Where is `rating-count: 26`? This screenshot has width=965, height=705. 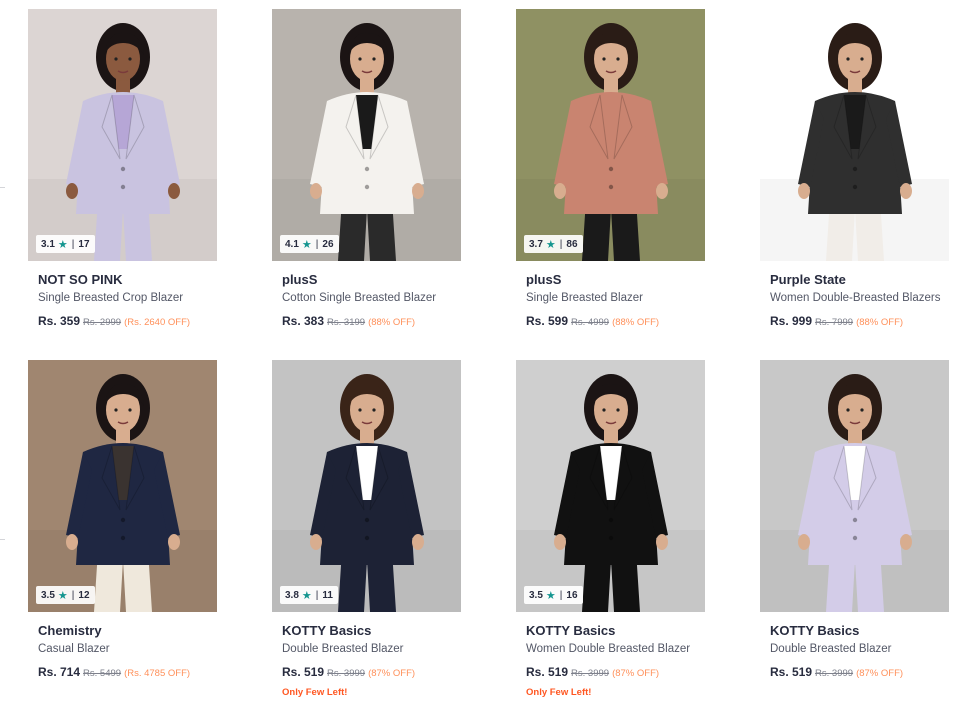 rating-count: 26 is located at coordinates (328, 244).